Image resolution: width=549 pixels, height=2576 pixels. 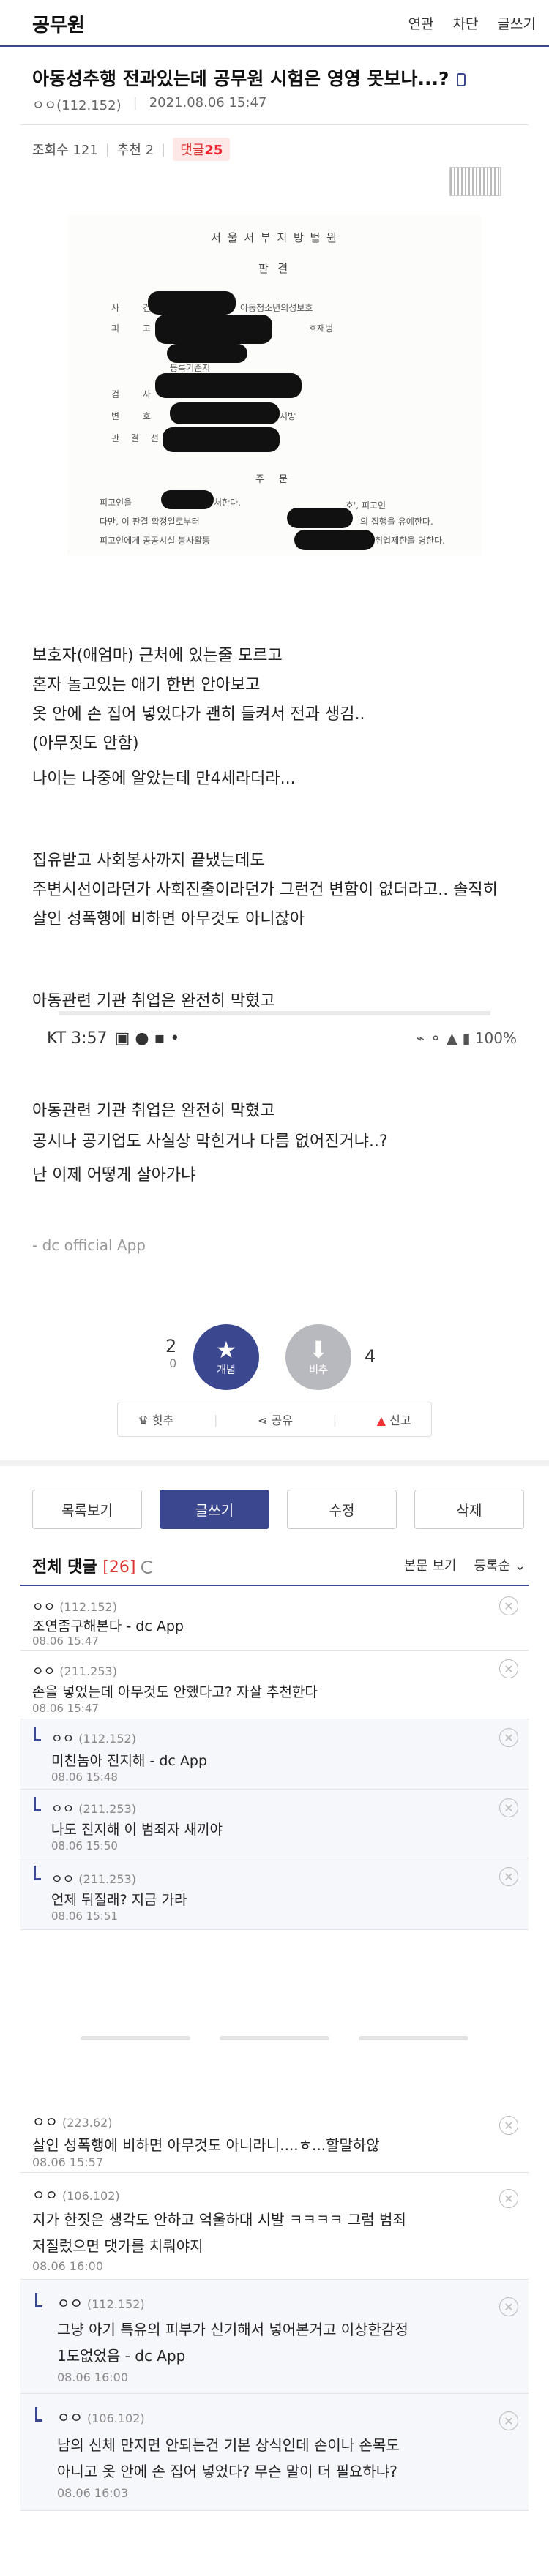 I want to click on reply-item: ㅇㅇ (211.253) 언제 뒤질래? 지금 가라 08.06 15:51 ✕, so click(x=274, y=1894).